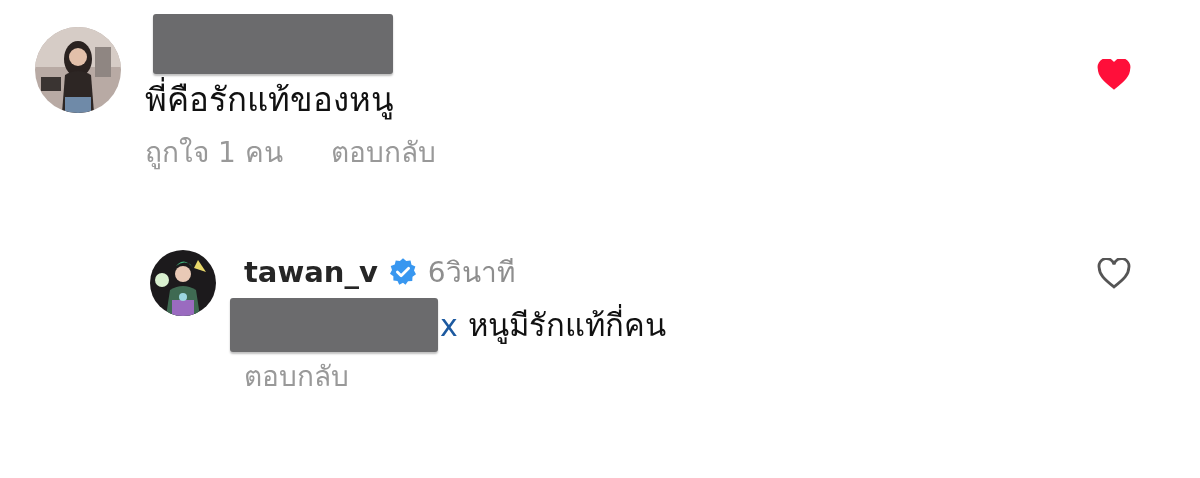 Image resolution: width=1200 pixels, height=478 pixels. What do you see at coordinates (311, 272) in the screenshot?
I see `username: tawan_v` at bounding box center [311, 272].